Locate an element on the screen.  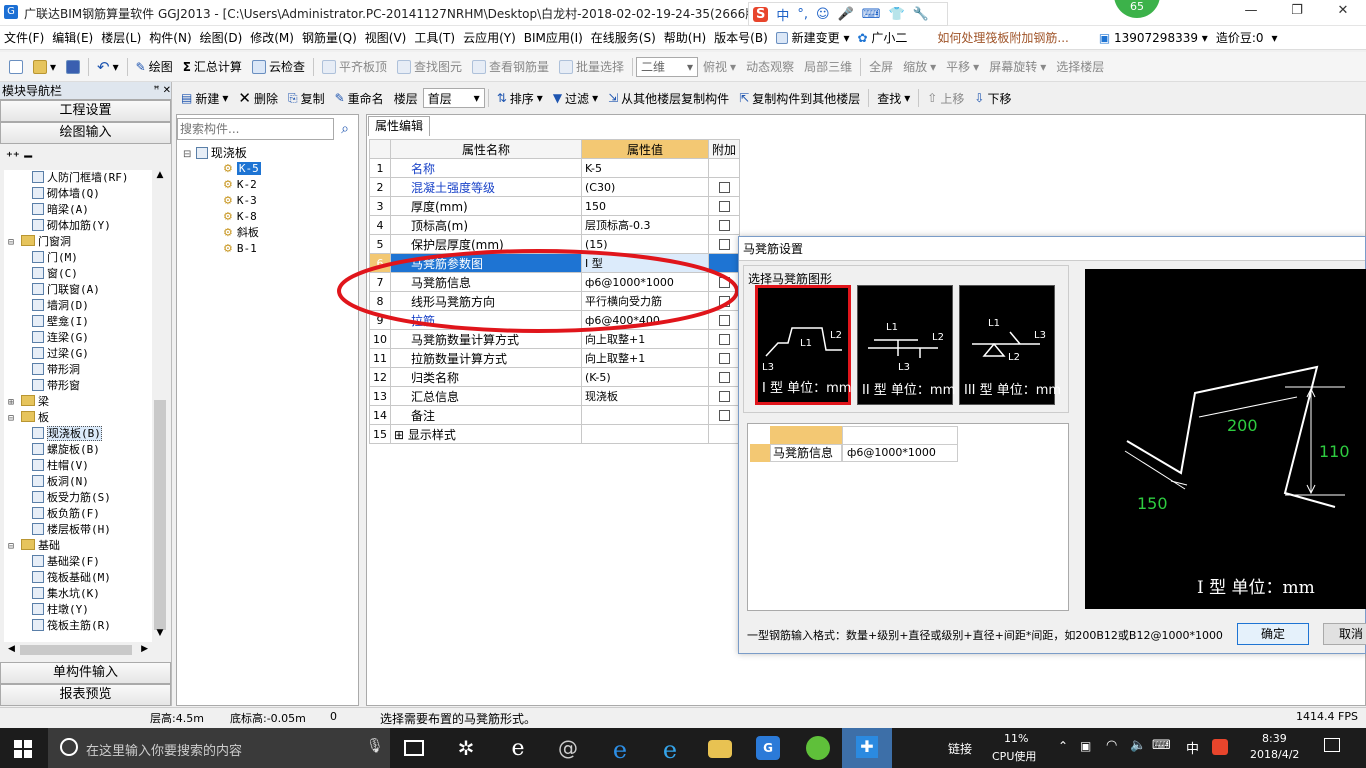
volume-icon: 🔈 is located at coordinates (1138, 745).